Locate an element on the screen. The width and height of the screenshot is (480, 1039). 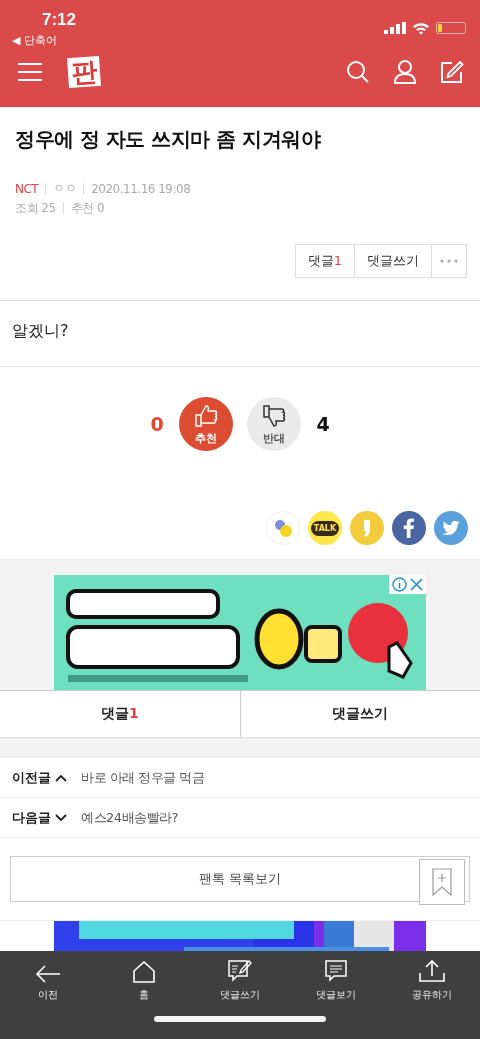
home-tab-button: 홈 is located at coordinates (144, 980).